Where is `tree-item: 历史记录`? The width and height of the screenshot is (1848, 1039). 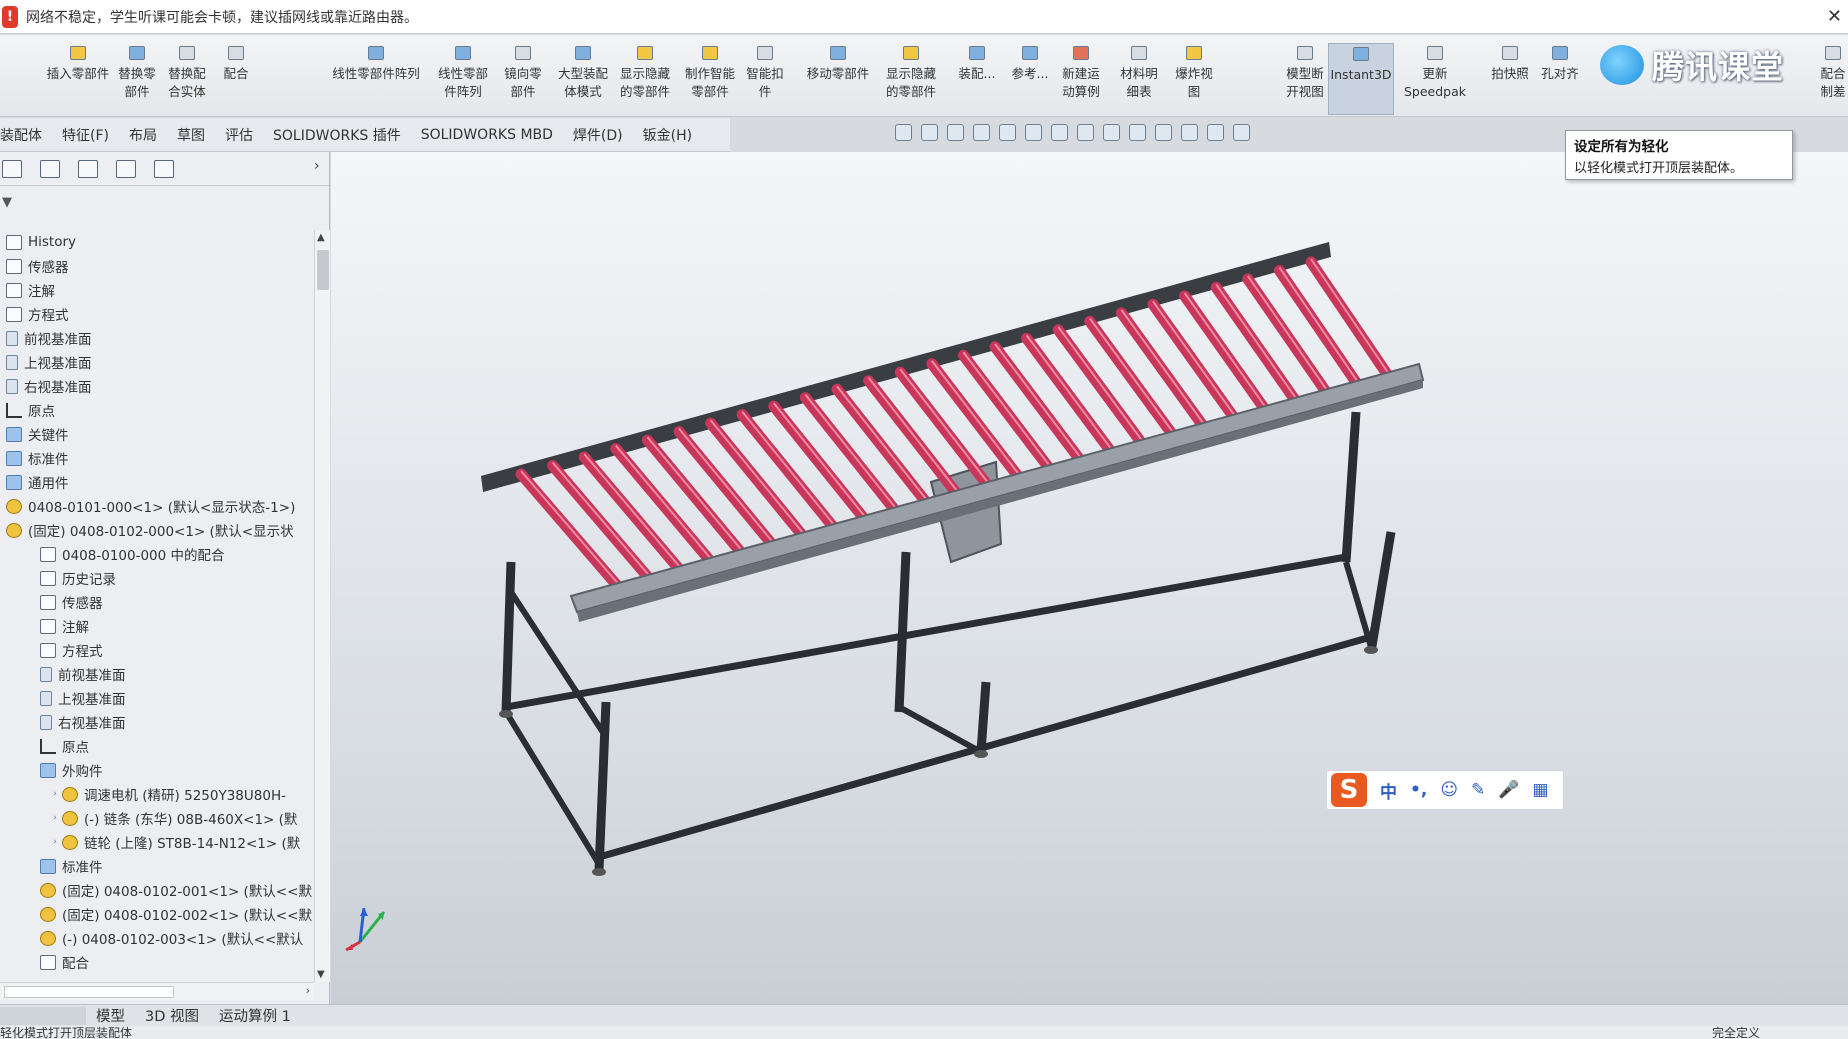 tree-item: 历史记录 is located at coordinates (157, 578).